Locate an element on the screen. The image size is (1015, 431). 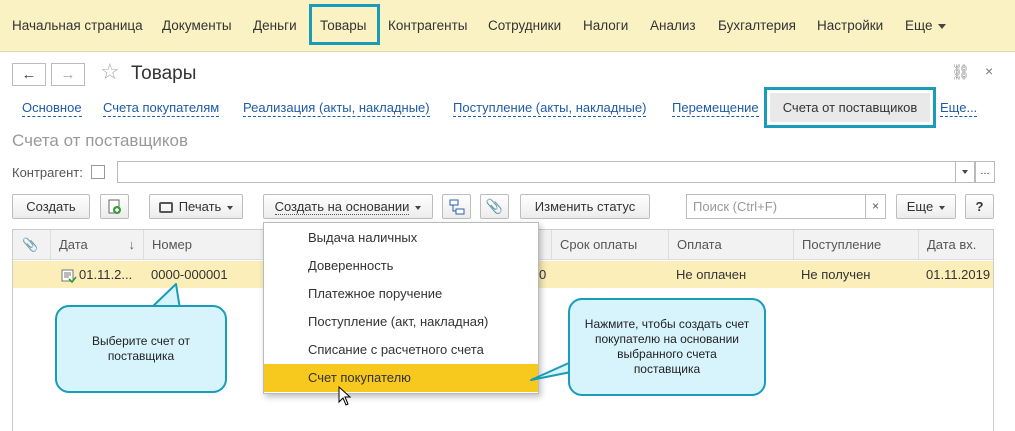
callout-select-invoice: Выберите счет от поставщика is located at coordinates (141, 349).